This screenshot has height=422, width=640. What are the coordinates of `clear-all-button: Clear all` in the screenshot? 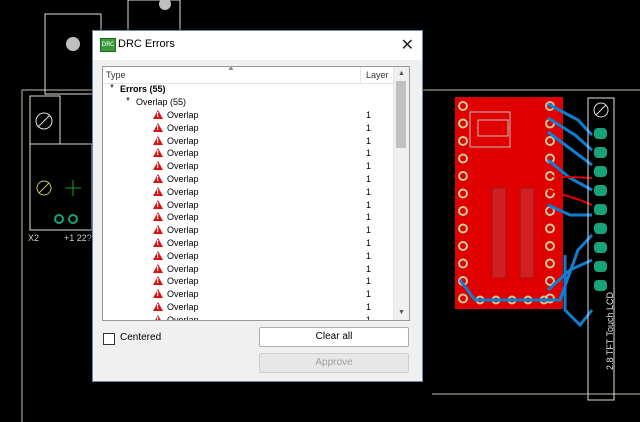 It's located at (334, 337).